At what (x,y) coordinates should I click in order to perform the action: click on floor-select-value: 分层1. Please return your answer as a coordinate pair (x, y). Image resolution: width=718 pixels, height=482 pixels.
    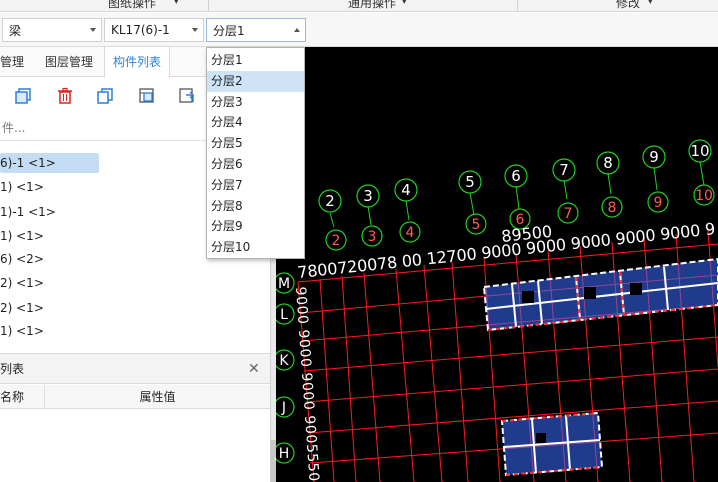
    Looking at the image, I should click on (229, 30).